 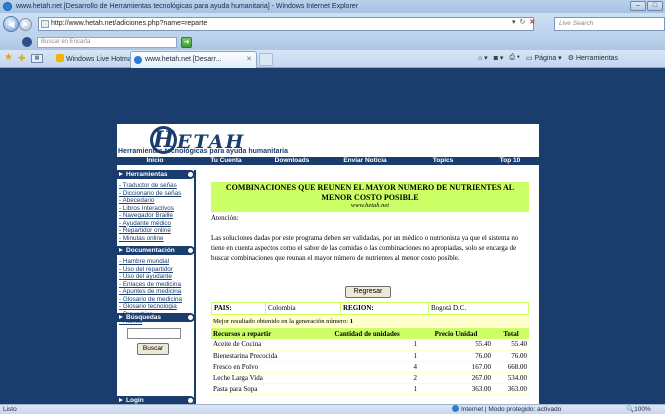 I want to click on back-button: ◀, so click(x=11, y=24).